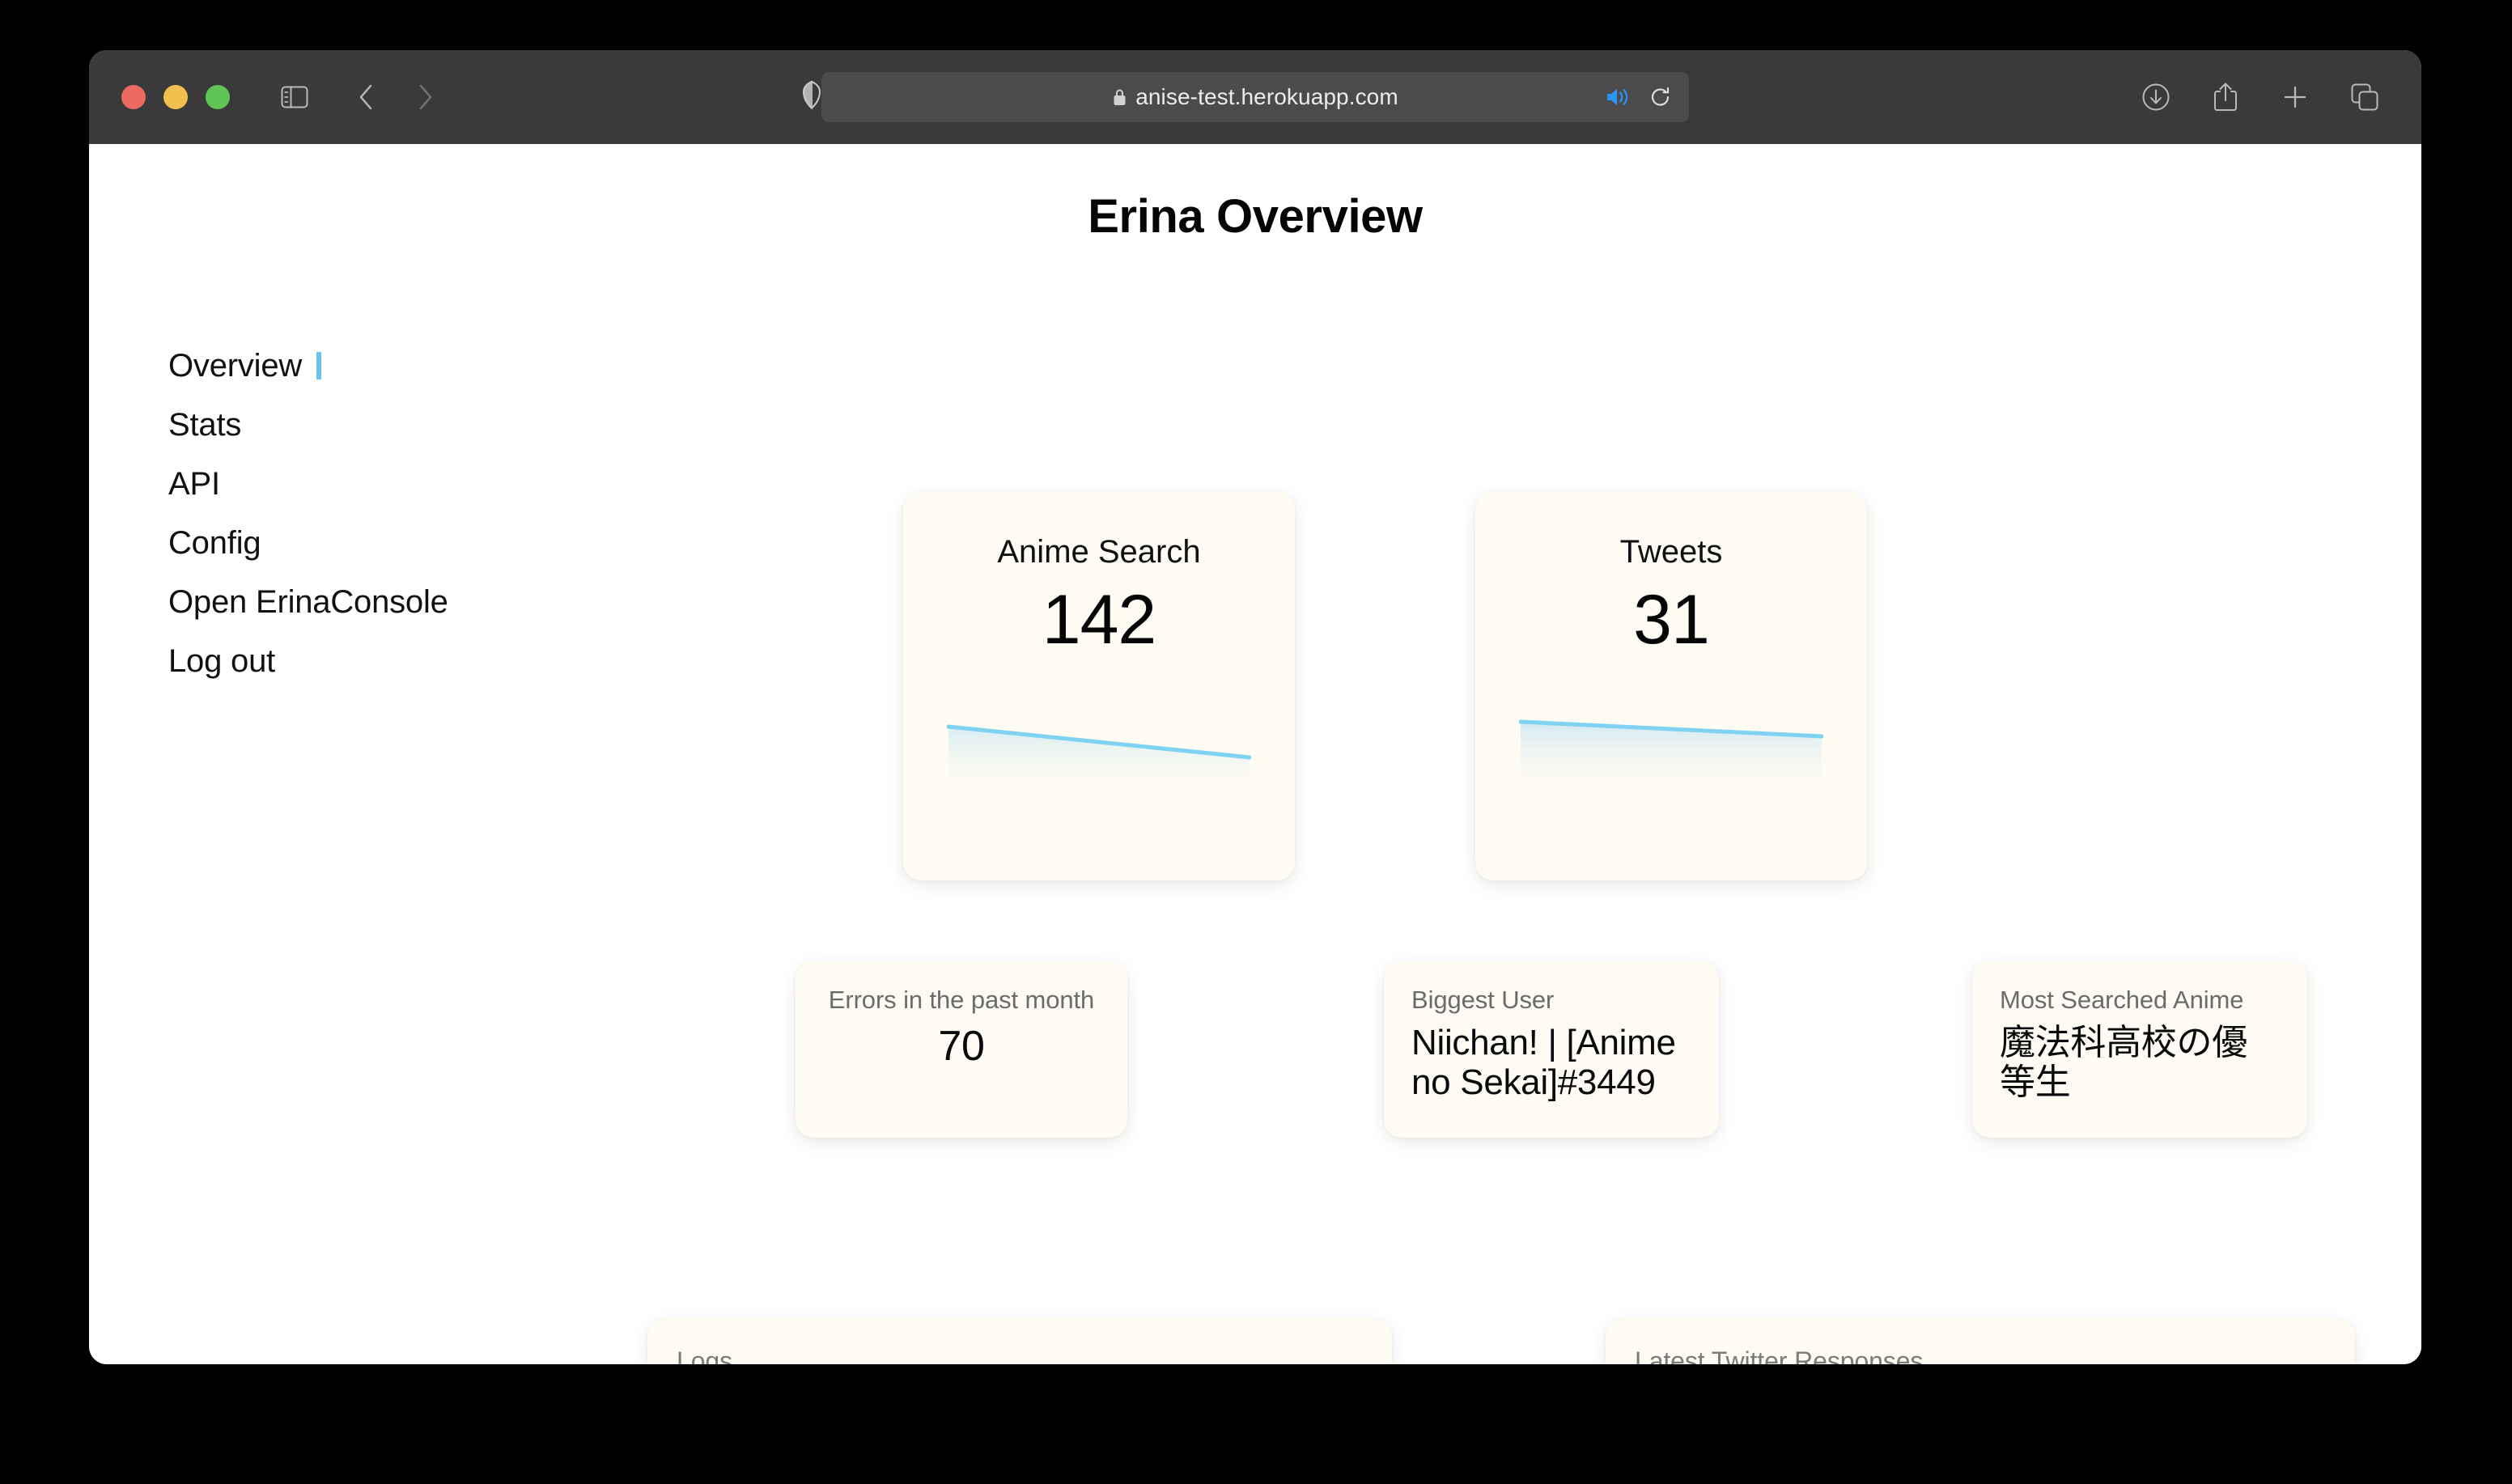  I want to click on stat-card-most-searched-anime: Most Searched Anime 魔法科高校の優等生, so click(2139, 1050).